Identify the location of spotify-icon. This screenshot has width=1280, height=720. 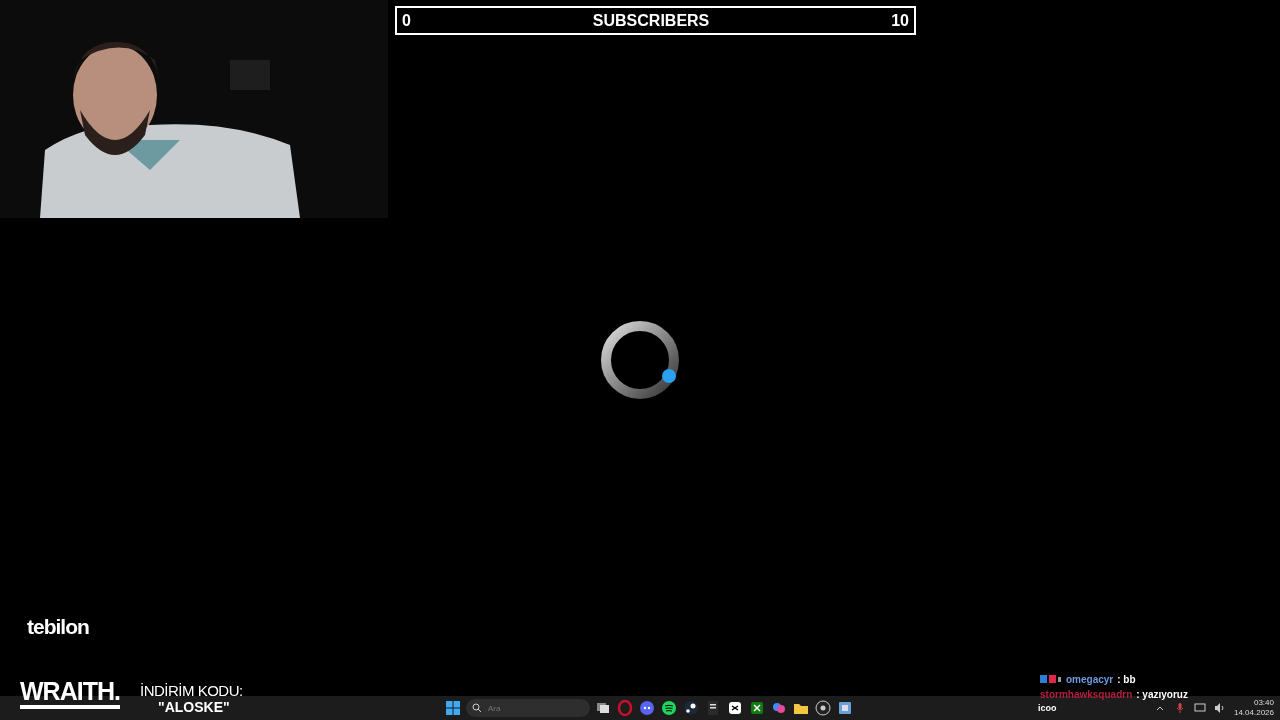
(669, 708).